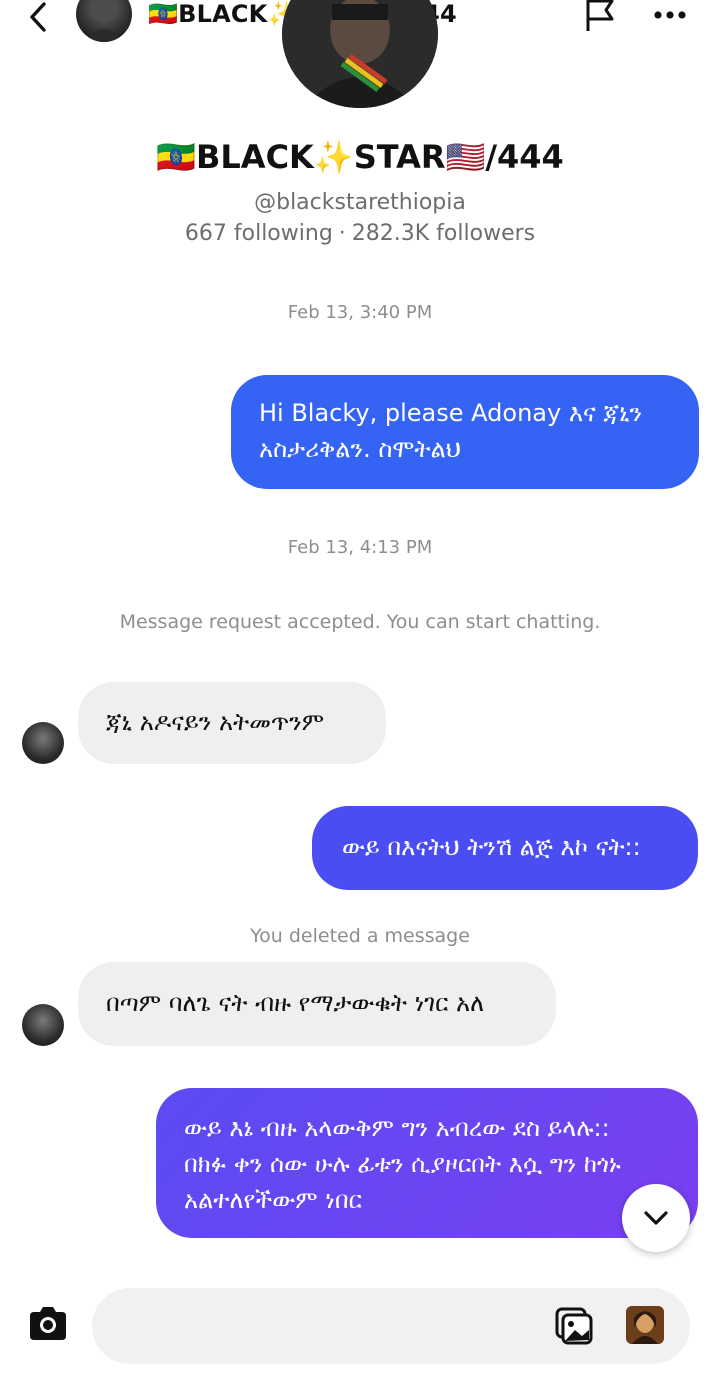 The width and height of the screenshot is (720, 1380). I want to click on incoming-message: በጣም ባለጌ ናት ብዙ የማታውቁት ነገር አለ, so click(317, 1004).